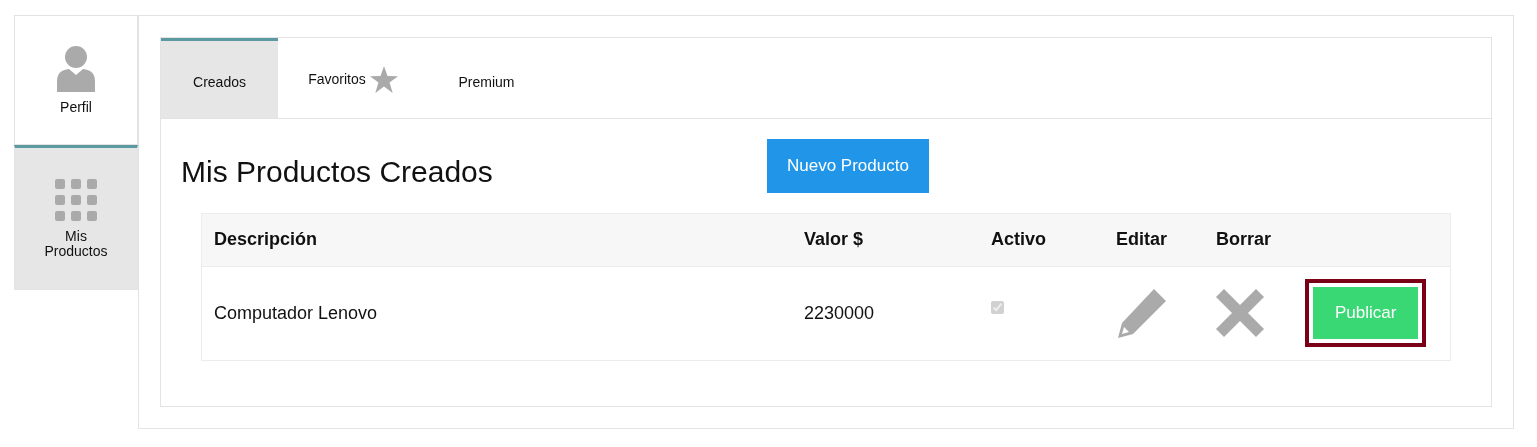 This screenshot has width=1537, height=447. Describe the element at coordinates (486, 78) in the screenshot. I see `tab: Premium` at that location.